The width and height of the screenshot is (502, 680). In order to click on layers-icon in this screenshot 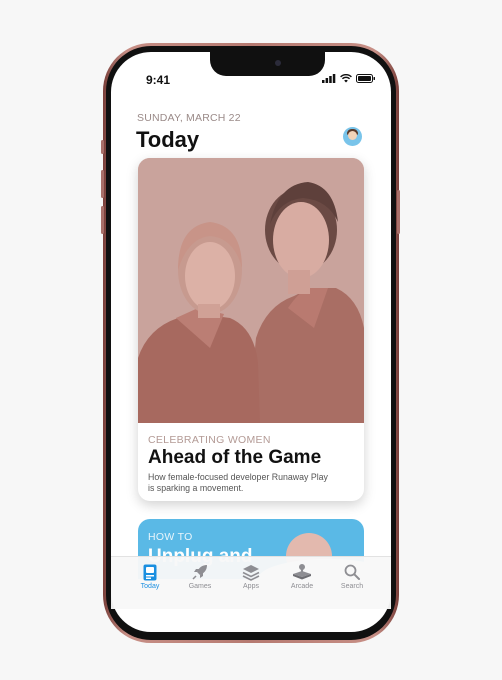, I will do `click(251, 572)`.